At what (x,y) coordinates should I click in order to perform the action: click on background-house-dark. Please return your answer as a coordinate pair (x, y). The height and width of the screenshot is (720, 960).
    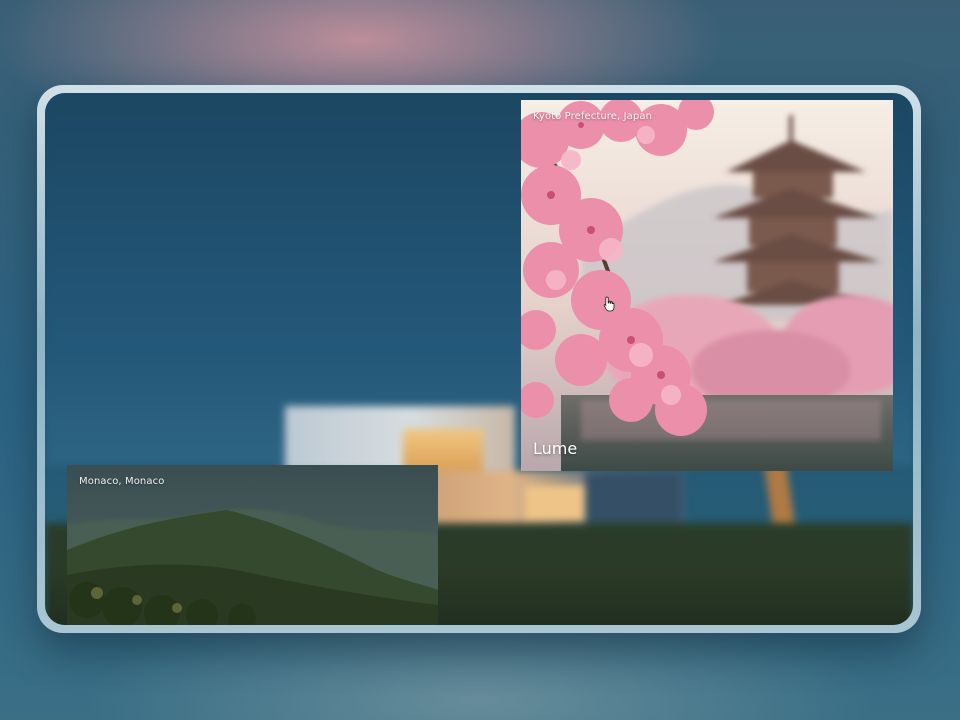
    Looking at the image, I should click on (632, 500).